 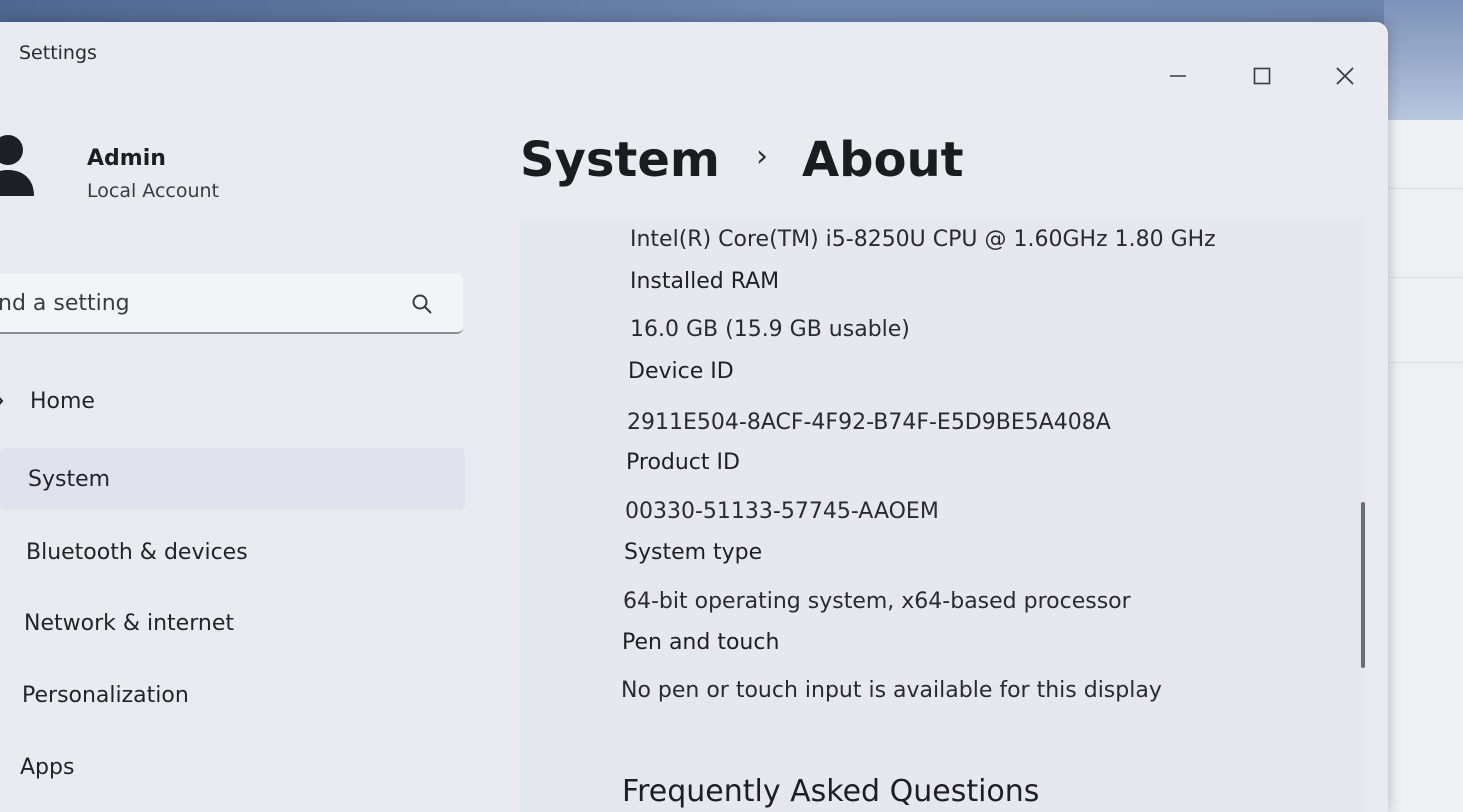 I want to click on page-title: About, so click(x=882, y=160).